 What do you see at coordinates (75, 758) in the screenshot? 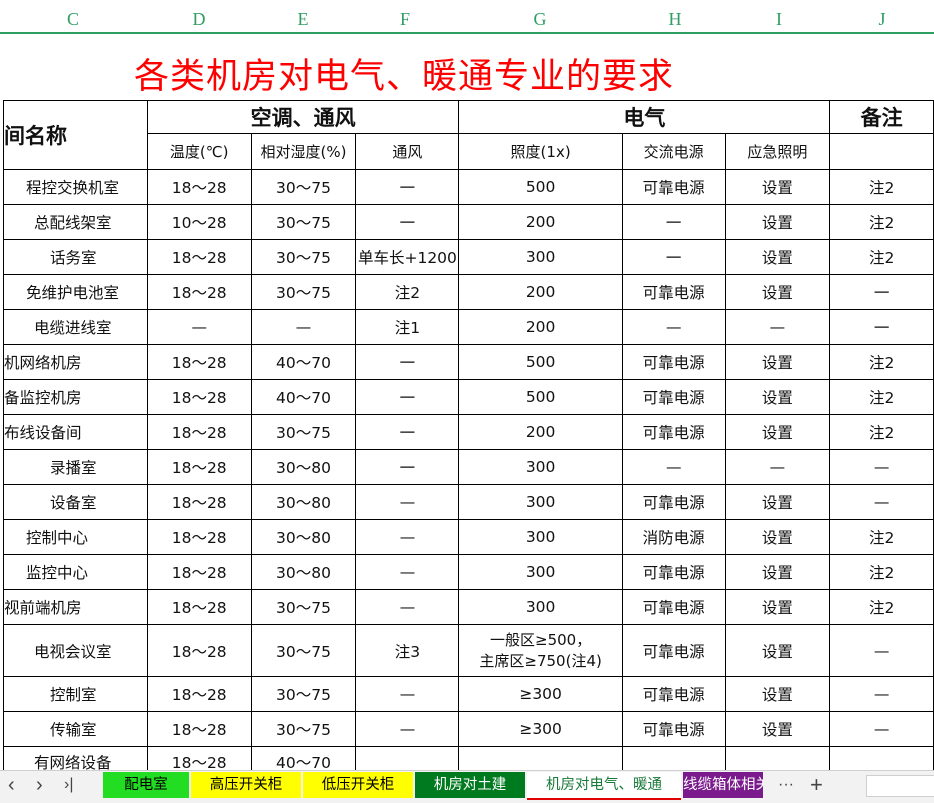
I see `room-name-cell: 有网络设备` at bounding box center [75, 758].